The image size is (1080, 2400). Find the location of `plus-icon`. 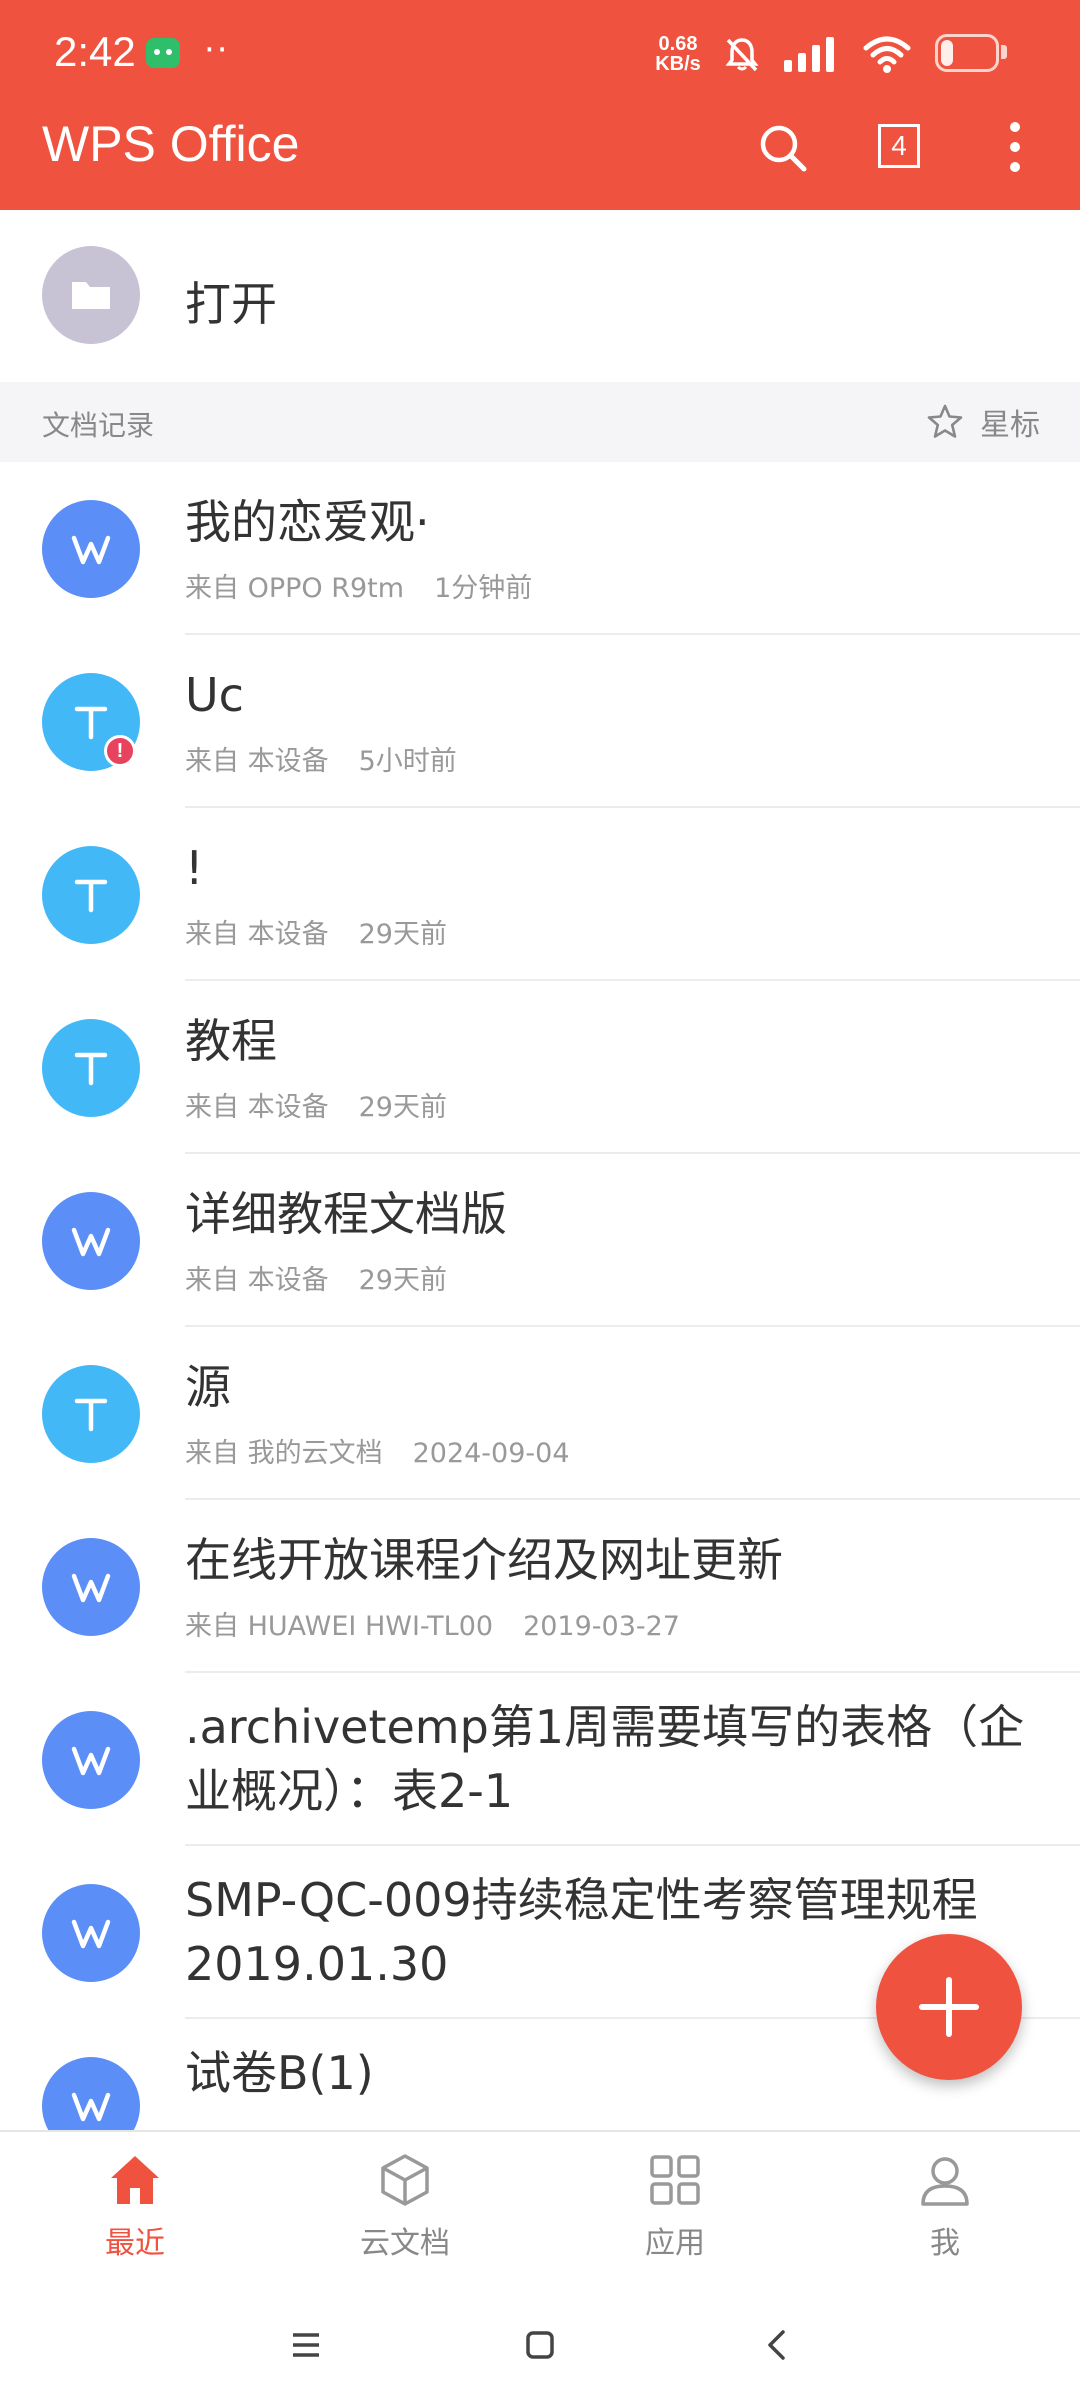

plus-icon is located at coordinates (949, 2007).